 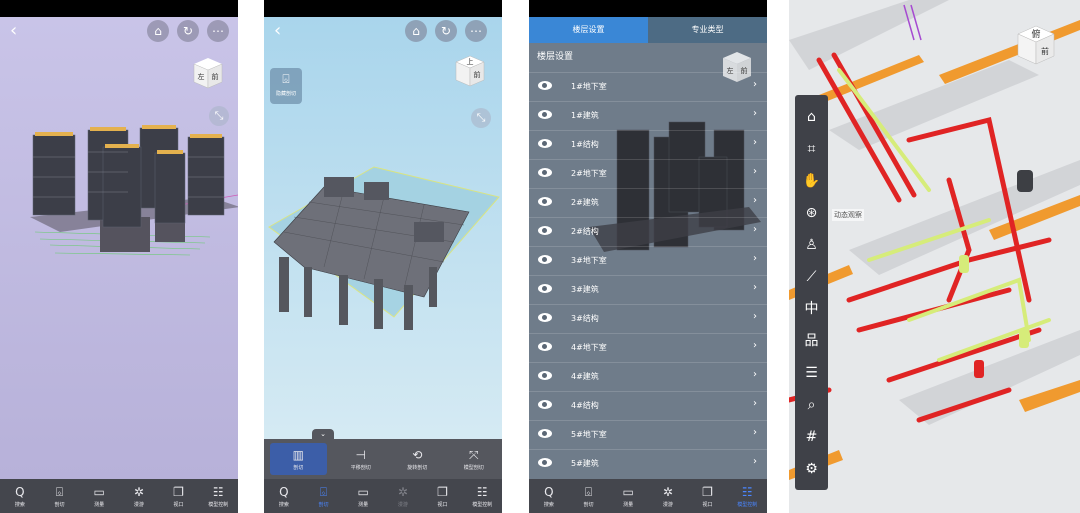 What do you see at coordinates (707, 30) in the screenshot?
I see `tab-discipline-type: 专业类型` at bounding box center [707, 30].